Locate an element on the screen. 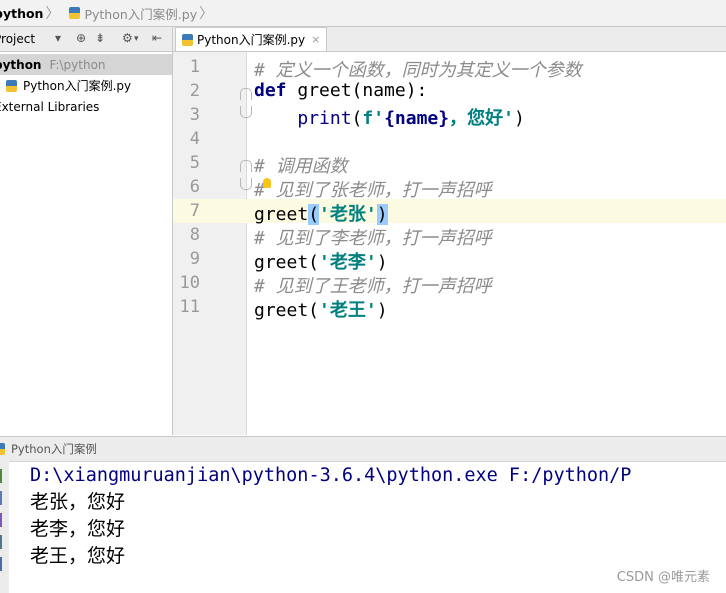 The width and height of the screenshot is (726, 593). project-toolbar: Project ▾ ⊕ ⇟ ⚙ ▾ ⇤ is located at coordinates (86, 39).